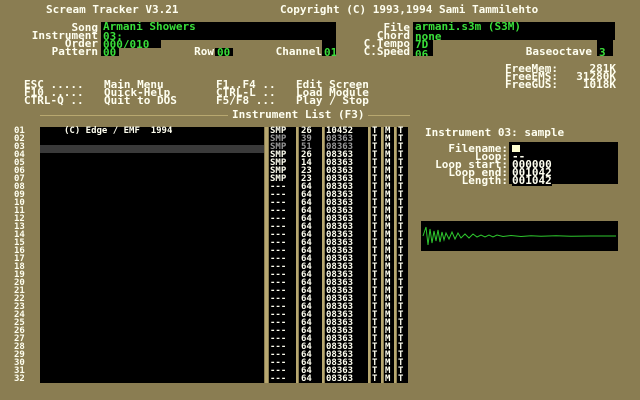  I want to click on row-value: 00, so click(224, 52).